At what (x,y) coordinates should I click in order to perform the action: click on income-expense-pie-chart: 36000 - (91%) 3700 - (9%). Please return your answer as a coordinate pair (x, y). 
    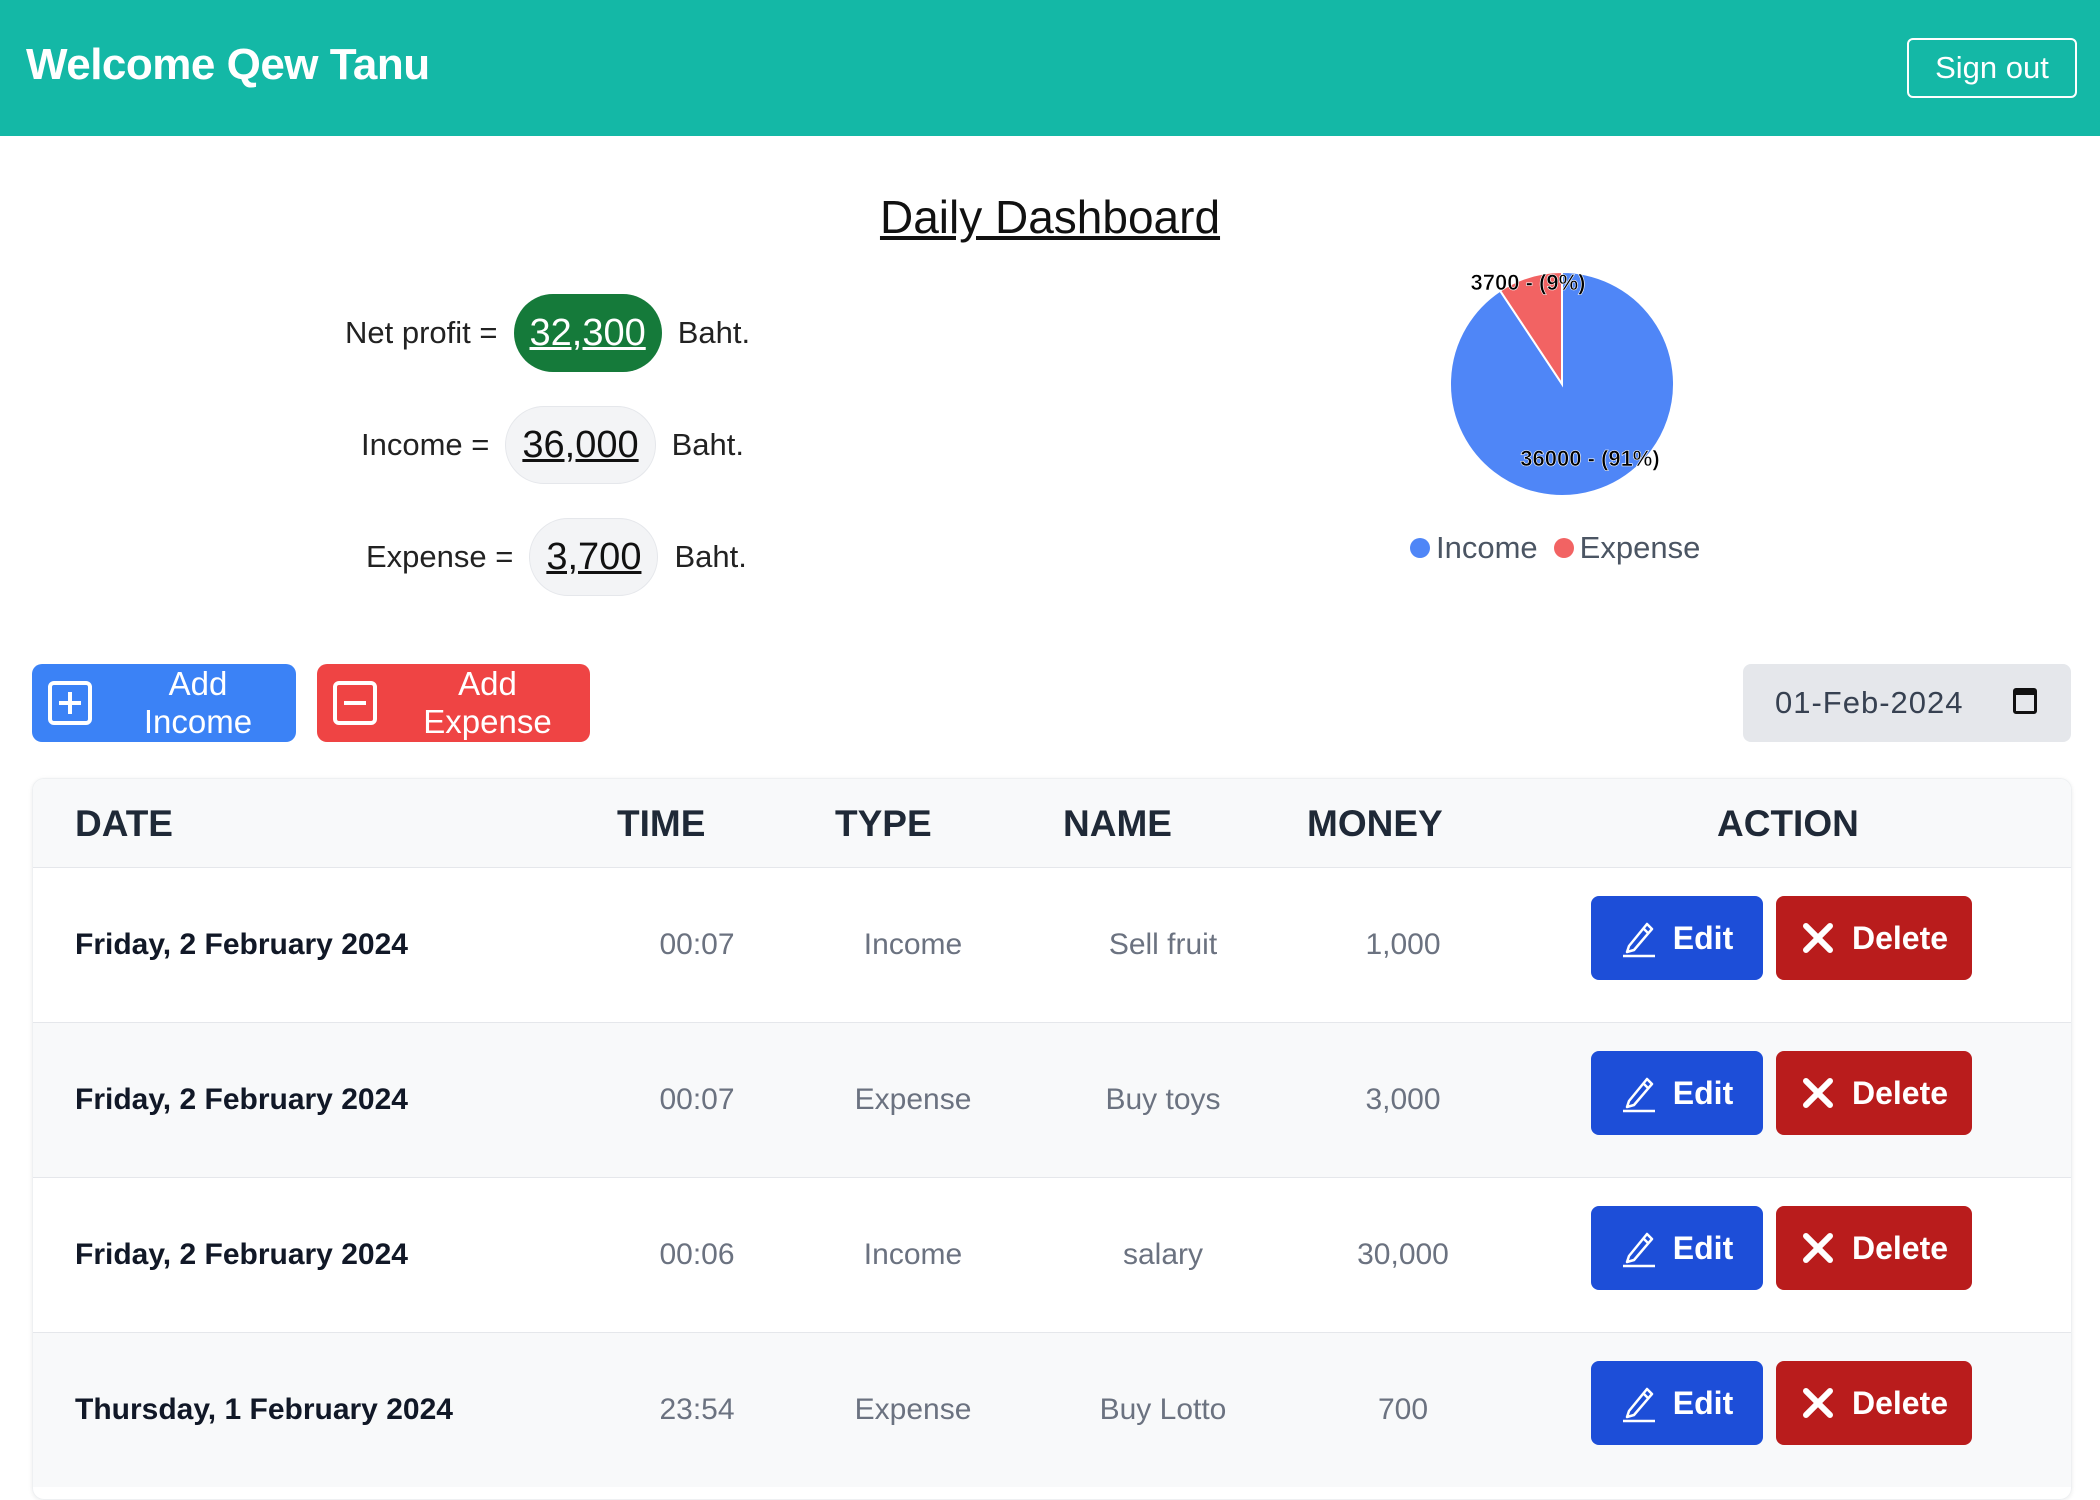
    Looking at the image, I should click on (1580, 395).